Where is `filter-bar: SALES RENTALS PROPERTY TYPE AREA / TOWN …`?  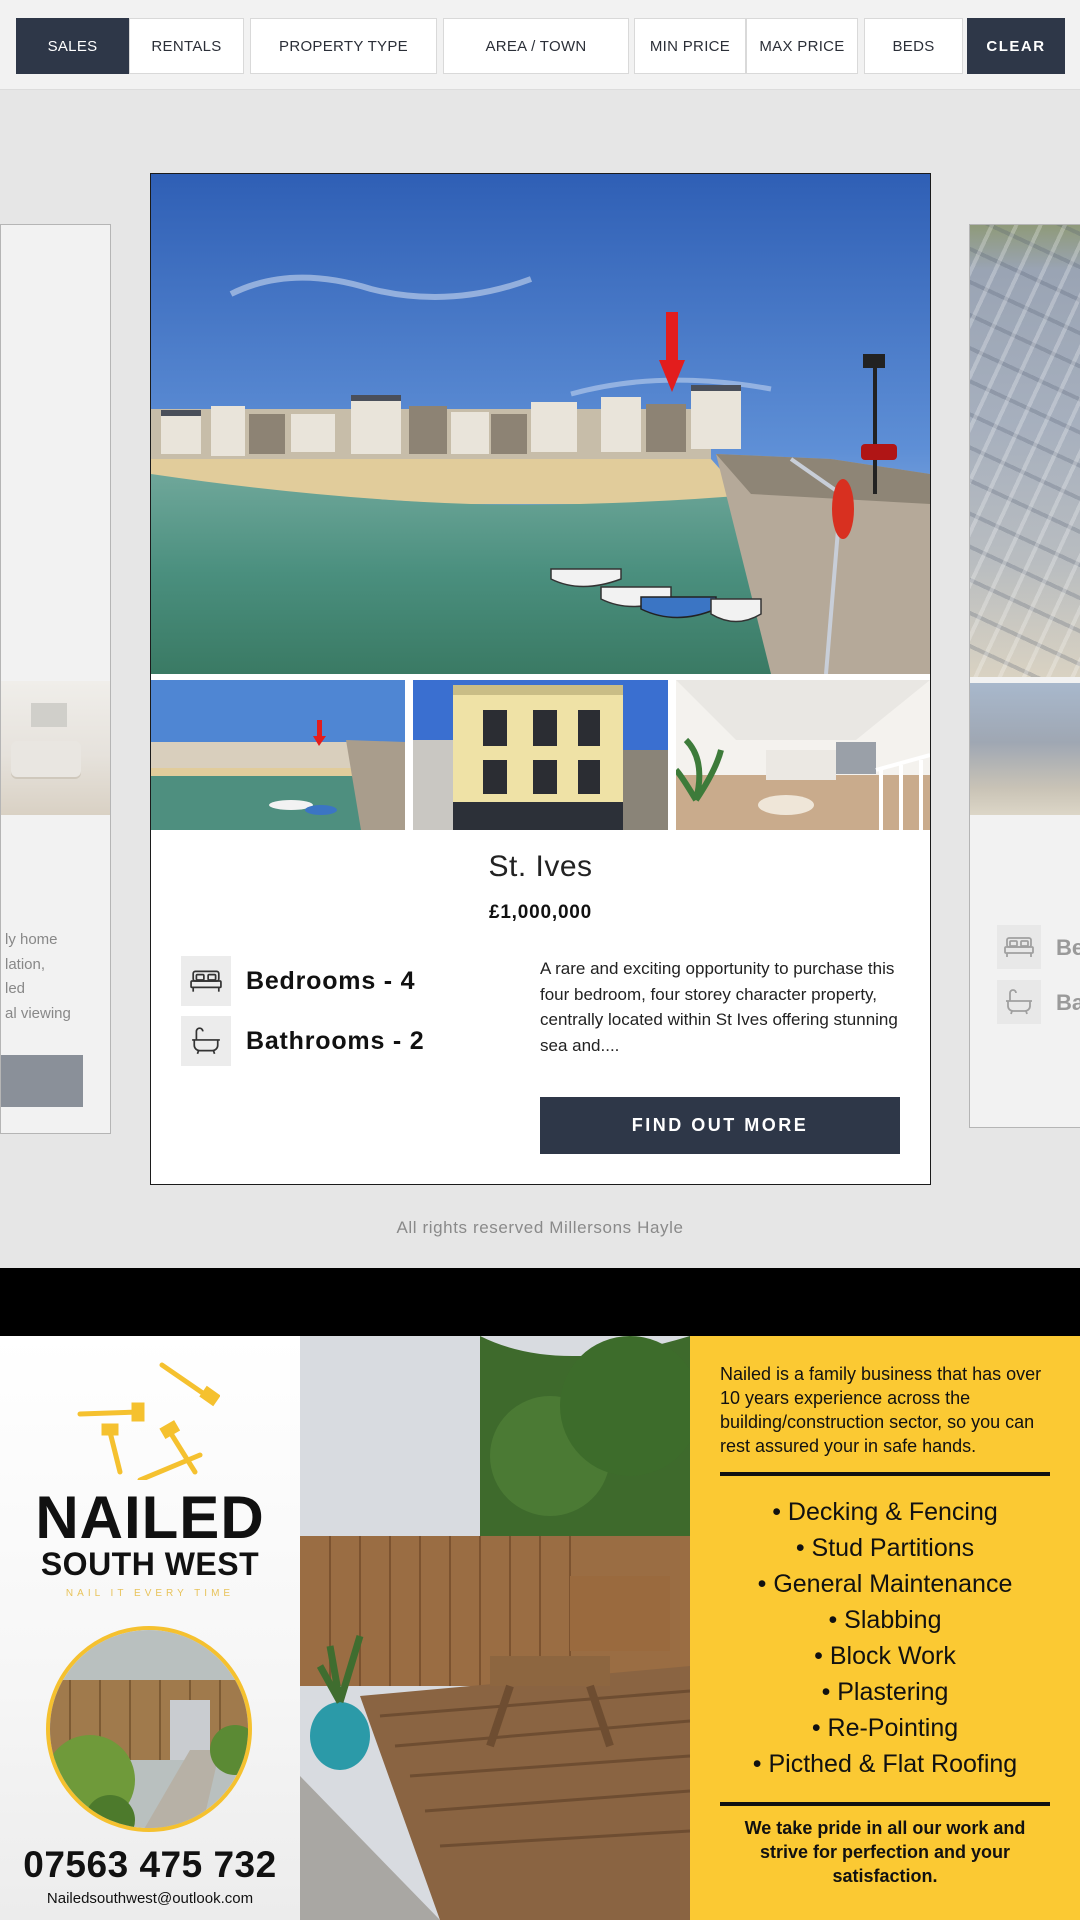 filter-bar: SALES RENTALS PROPERTY TYPE AREA / TOWN … is located at coordinates (540, 45).